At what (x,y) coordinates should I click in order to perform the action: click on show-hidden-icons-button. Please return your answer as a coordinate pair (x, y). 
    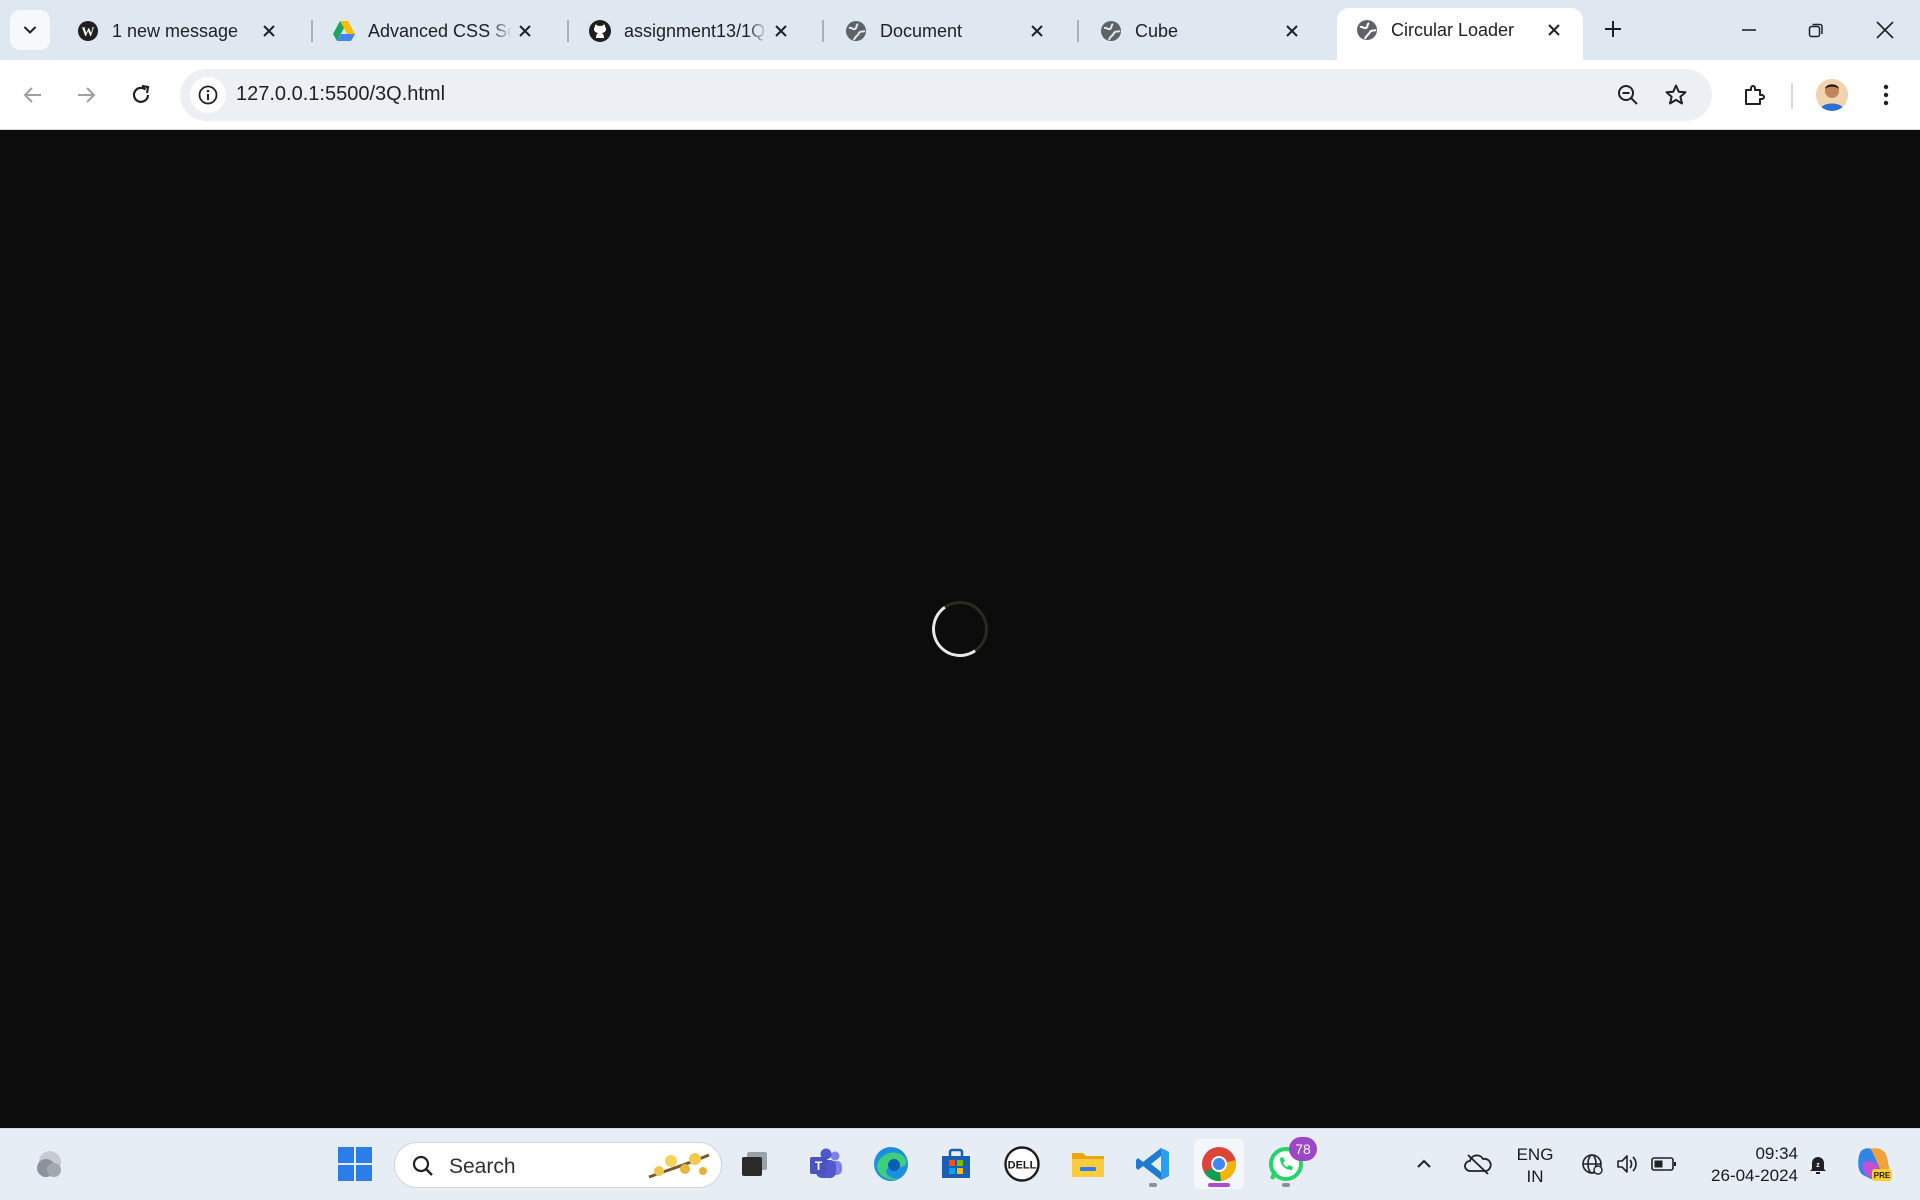
    Looking at the image, I should click on (1424, 1164).